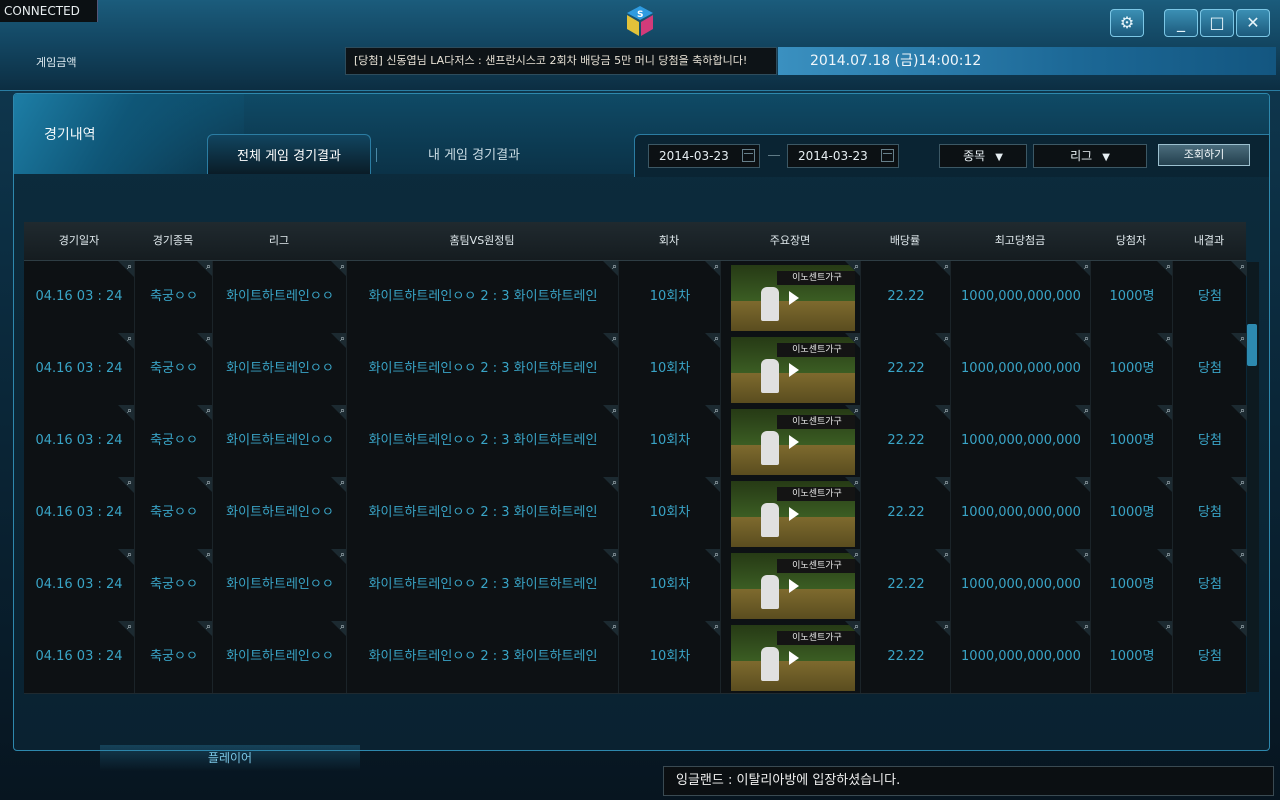 The image size is (1280, 800). What do you see at coordinates (1090, 156) in the screenshot?
I see `league-select: 리그 ▼` at bounding box center [1090, 156].